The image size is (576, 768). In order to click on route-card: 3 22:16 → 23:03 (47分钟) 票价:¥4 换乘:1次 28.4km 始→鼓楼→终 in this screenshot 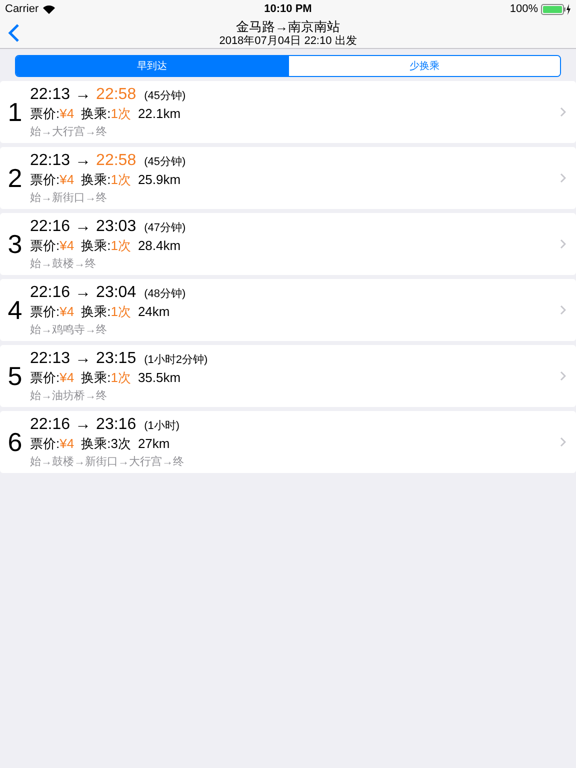, I will do `click(288, 244)`.